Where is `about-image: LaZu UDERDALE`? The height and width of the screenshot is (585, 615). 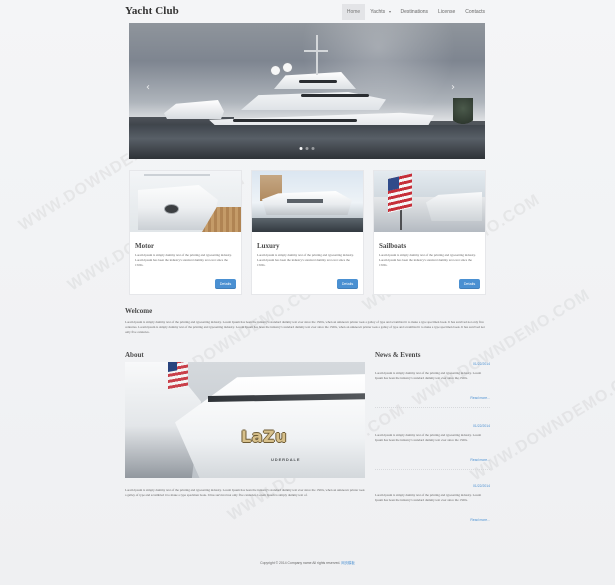
about-image: LaZu UDERDALE is located at coordinates (245, 420).